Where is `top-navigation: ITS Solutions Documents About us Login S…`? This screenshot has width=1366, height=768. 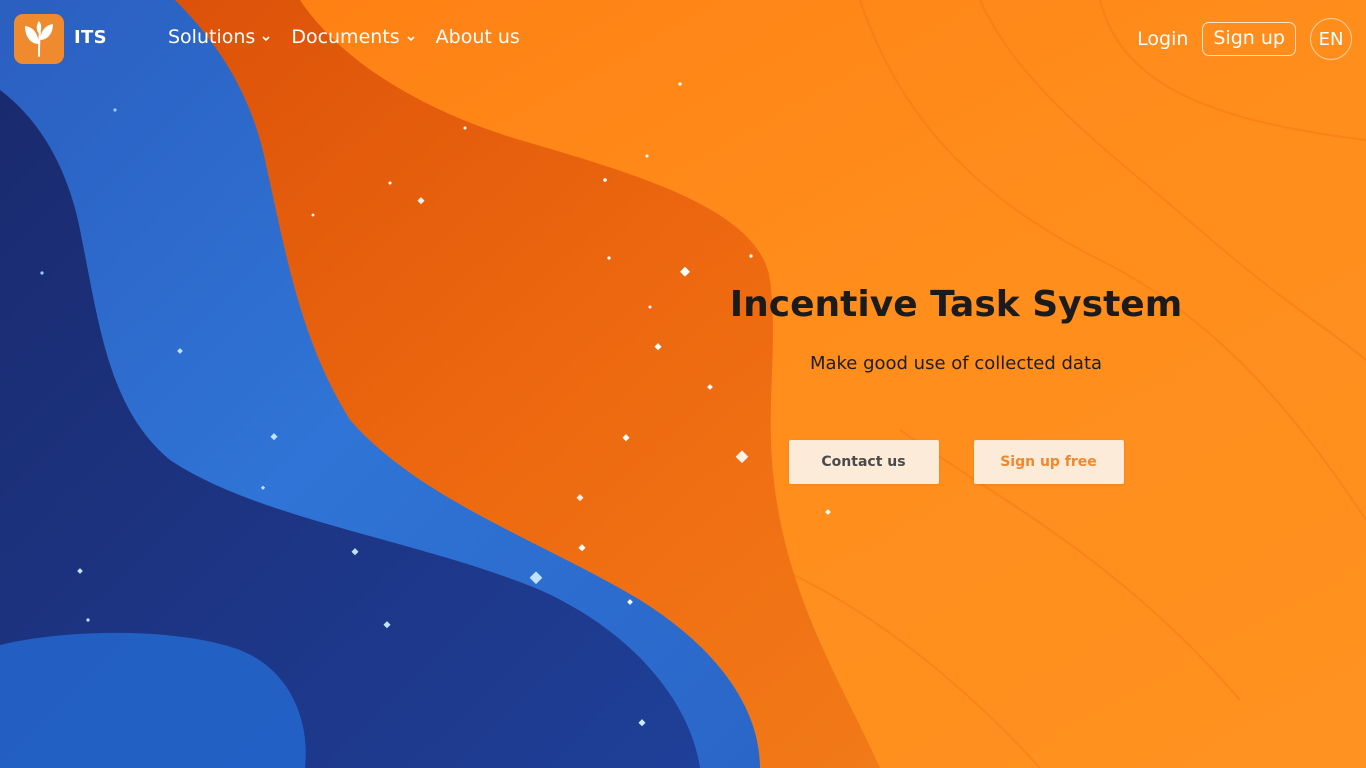
top-navigation: ITS Solutions Documents About us Login S… is located at coordinates (683, 39).